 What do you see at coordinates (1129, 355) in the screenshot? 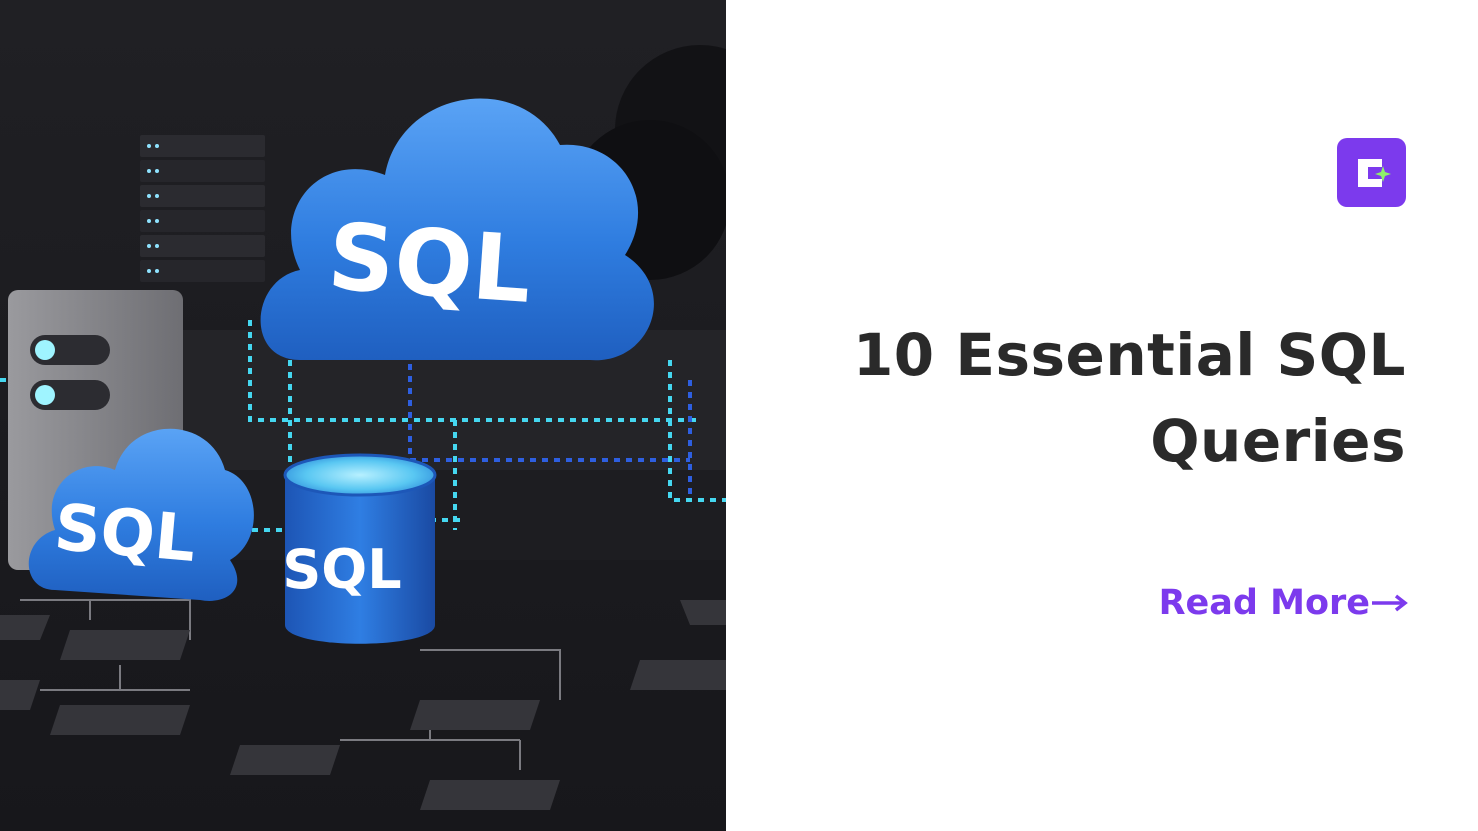
I see `article-title-line-1: 10 Essential SQL` at bounding box center [1129, 355].